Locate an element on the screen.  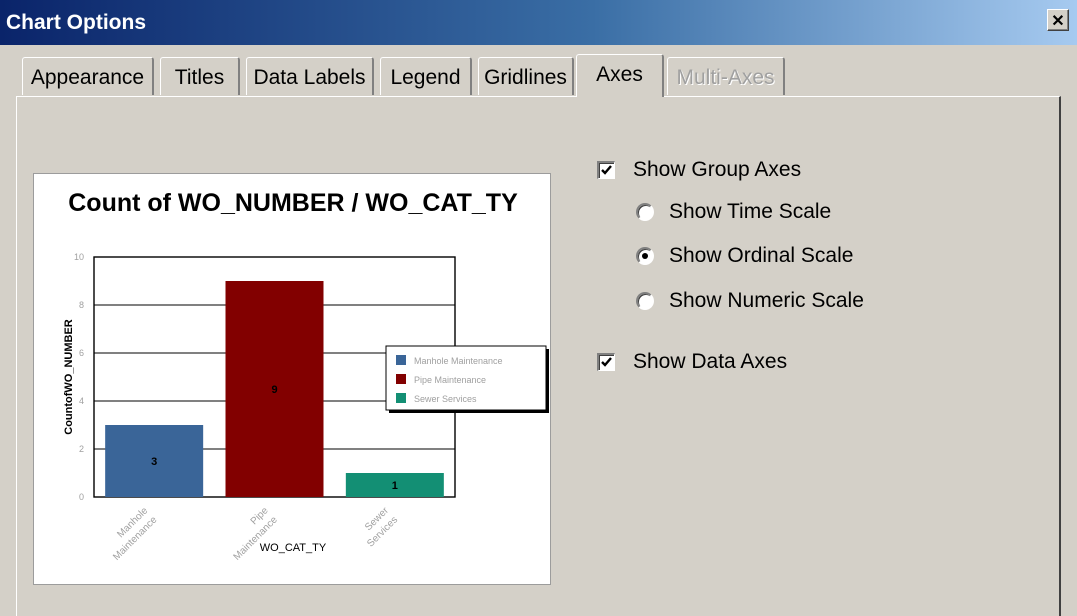
y-tick-label: 6 is located at coordinates (81, 353).